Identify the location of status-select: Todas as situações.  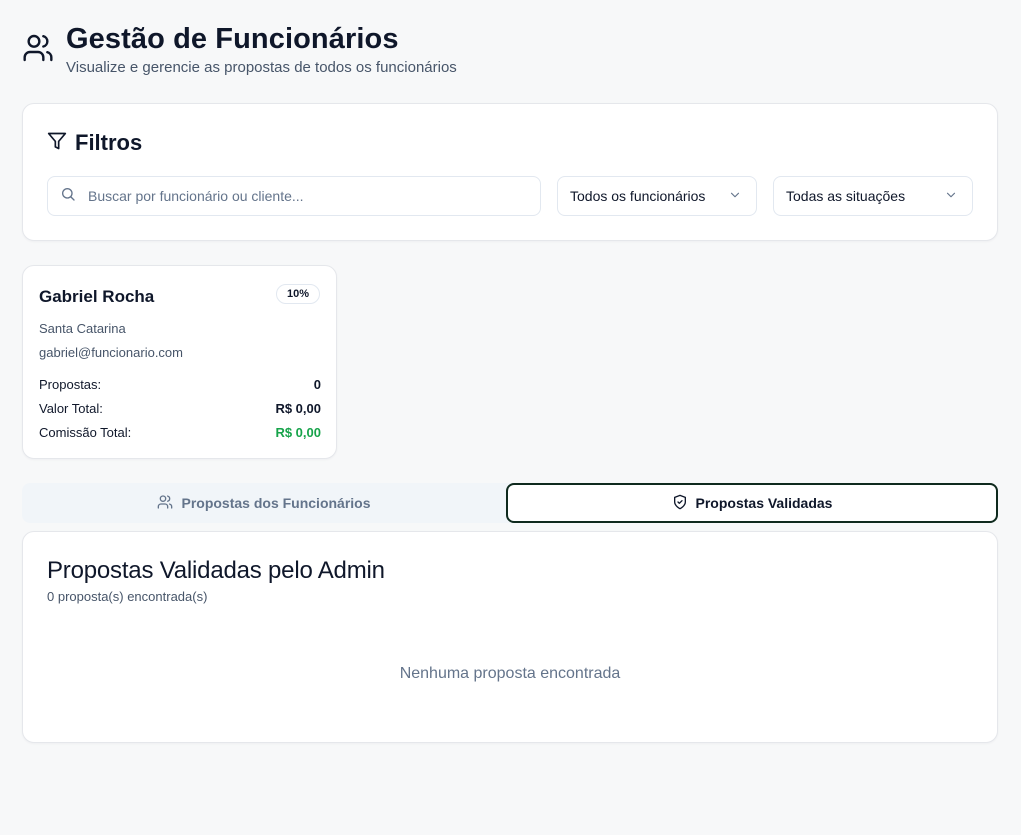
(873, 196).